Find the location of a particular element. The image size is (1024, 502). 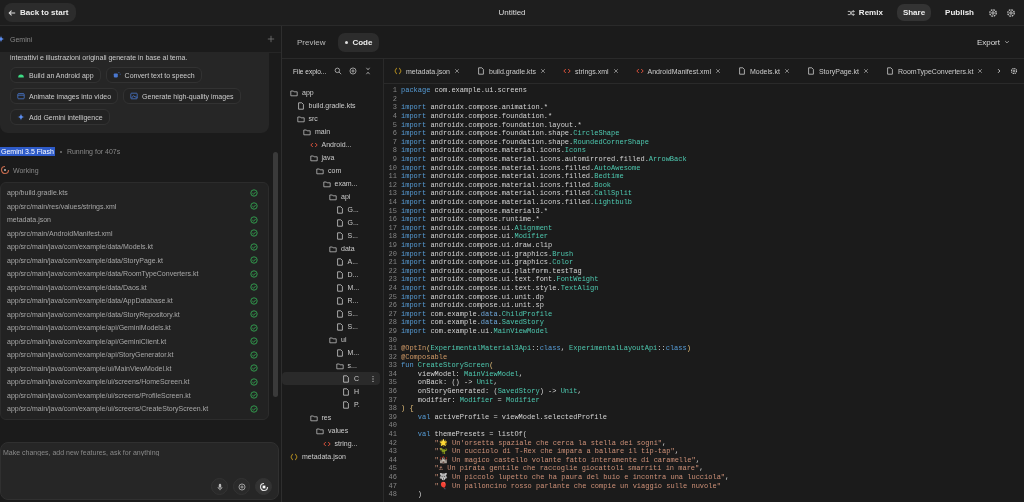

project-title: Untitled is located at coordinates (512, 12).